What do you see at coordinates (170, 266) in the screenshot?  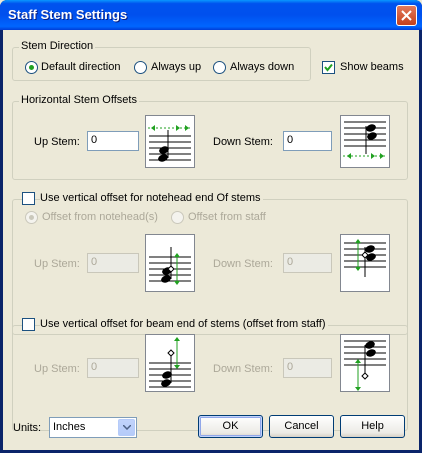 I see `up-stem-notehead-diagram` at bounding box center [170, 266].